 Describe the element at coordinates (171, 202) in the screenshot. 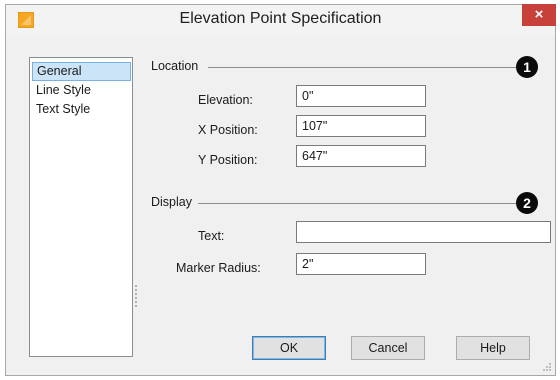

I see `display-heading: Display` at that location.